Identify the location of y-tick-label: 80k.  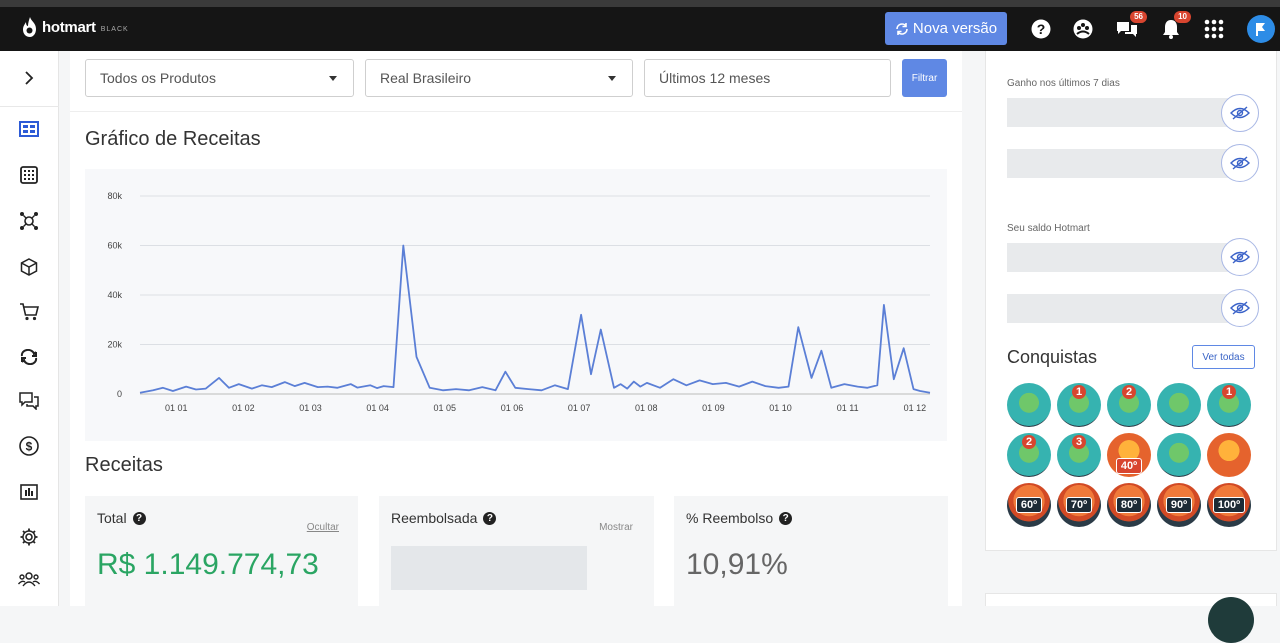
(114, 196).